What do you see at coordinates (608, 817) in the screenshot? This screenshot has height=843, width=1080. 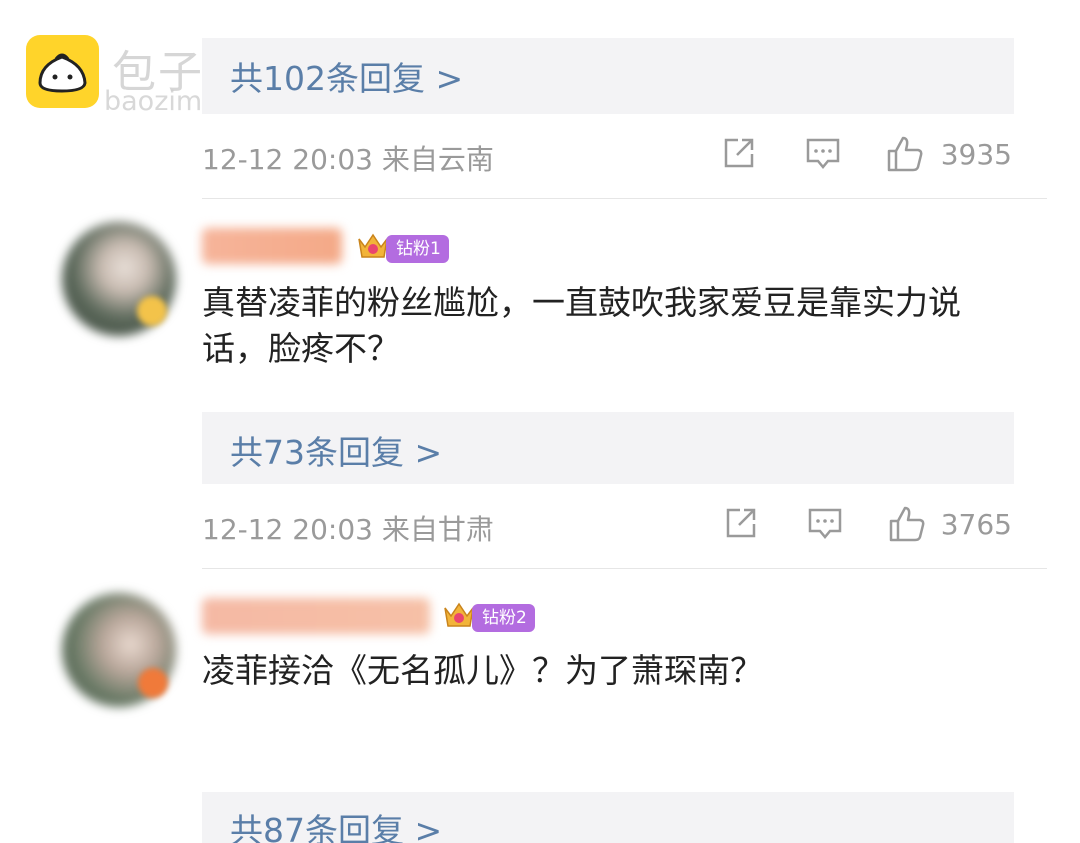 I see `replies-link: 共87条回复 >` at bounding box center [608, 817].